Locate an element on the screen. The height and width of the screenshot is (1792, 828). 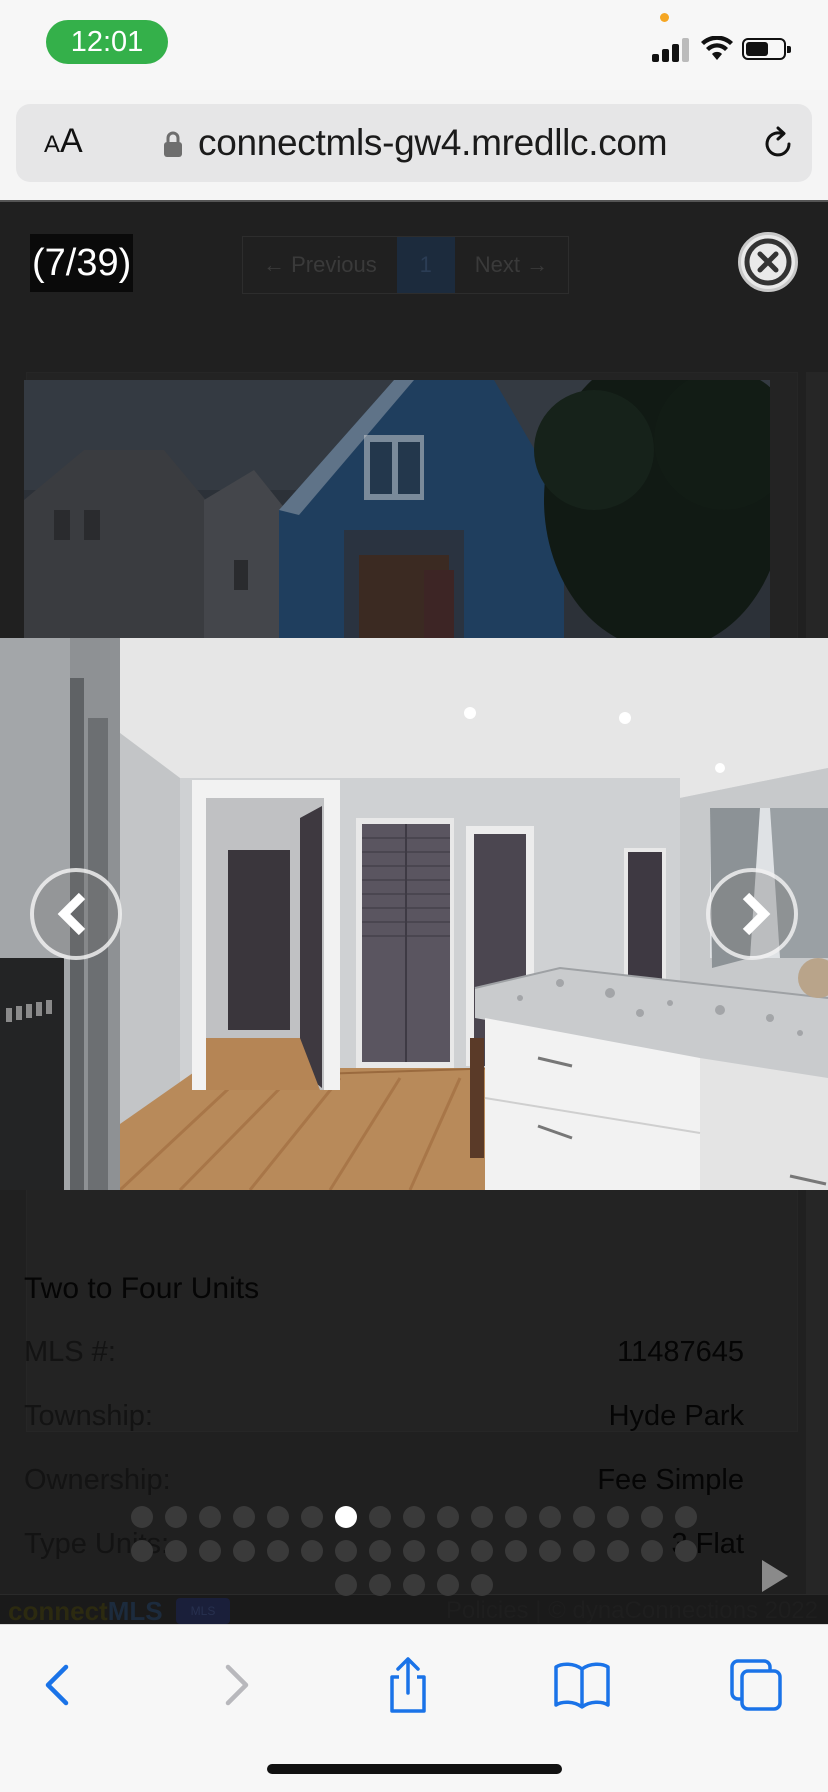
forward-button is located at coordinates (236, 1685).